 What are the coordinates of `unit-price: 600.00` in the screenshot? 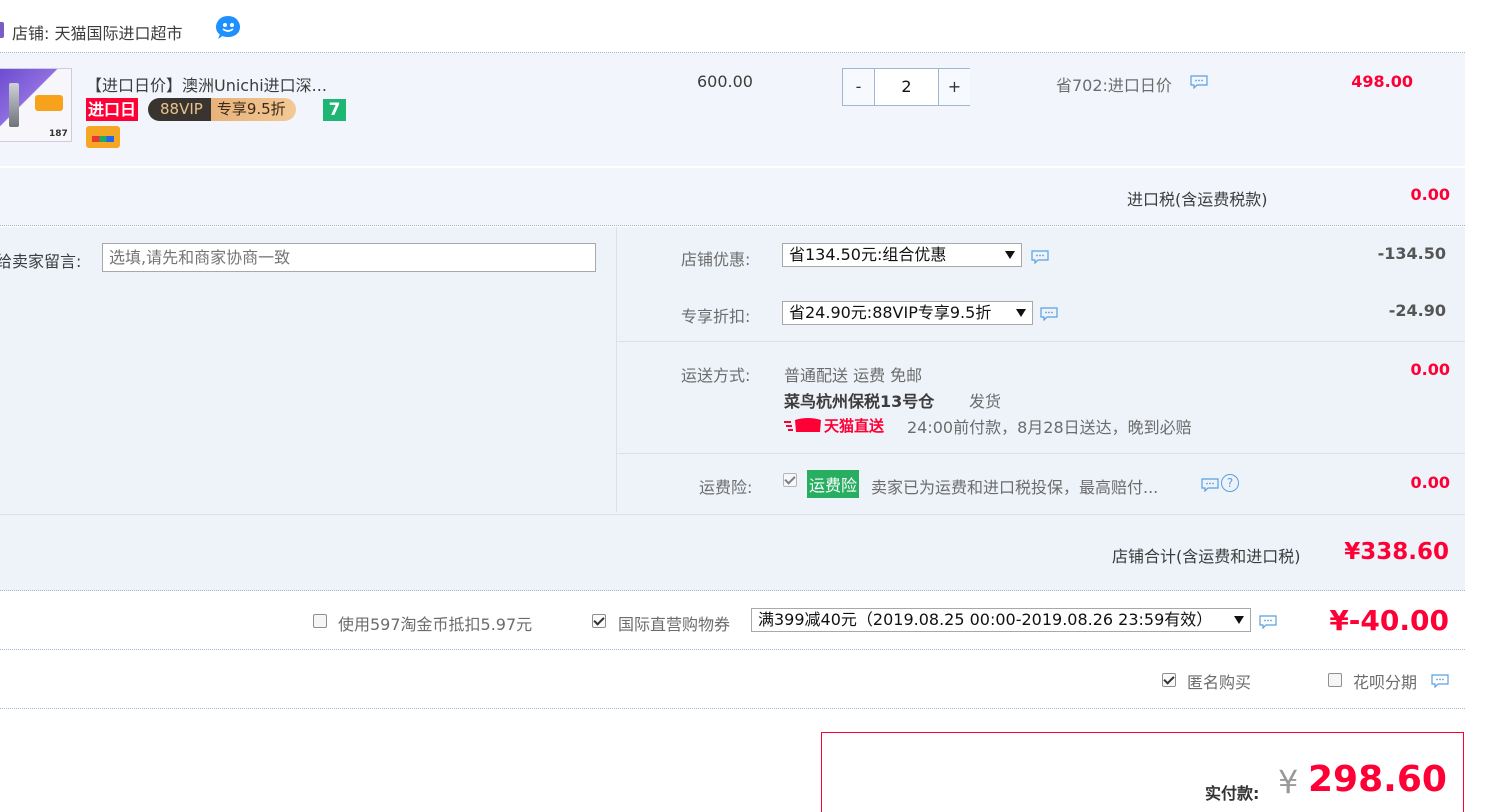 It's located at (725, 81).